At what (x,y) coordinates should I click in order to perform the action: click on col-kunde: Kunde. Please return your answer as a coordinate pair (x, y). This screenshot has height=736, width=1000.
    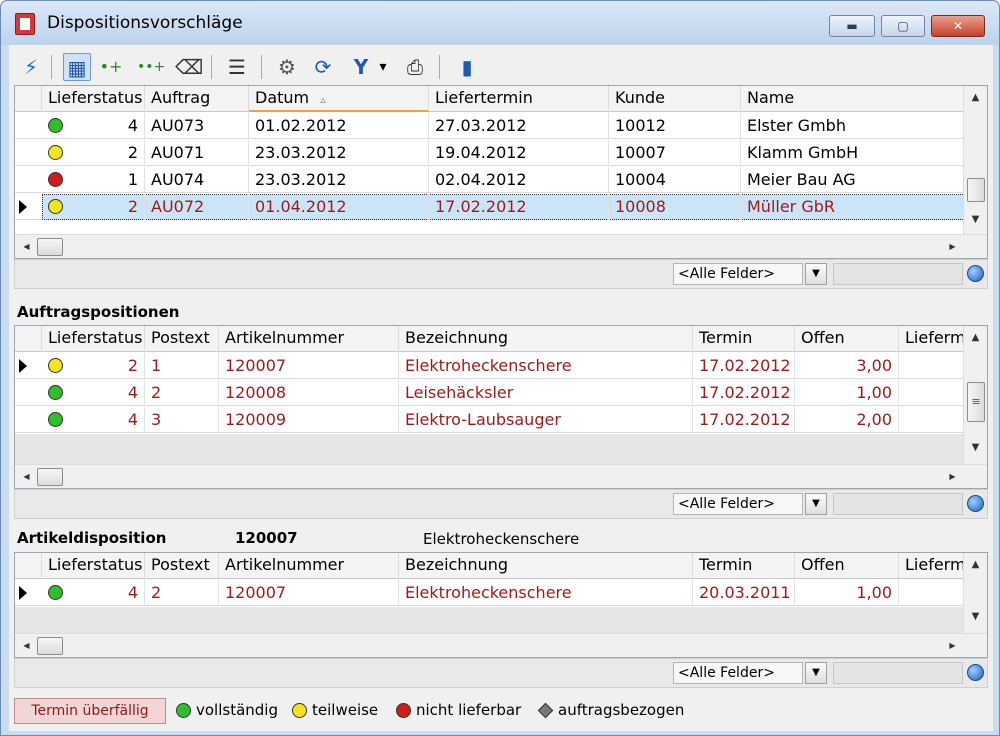
    Looking at the image, I should click on (675, 99).